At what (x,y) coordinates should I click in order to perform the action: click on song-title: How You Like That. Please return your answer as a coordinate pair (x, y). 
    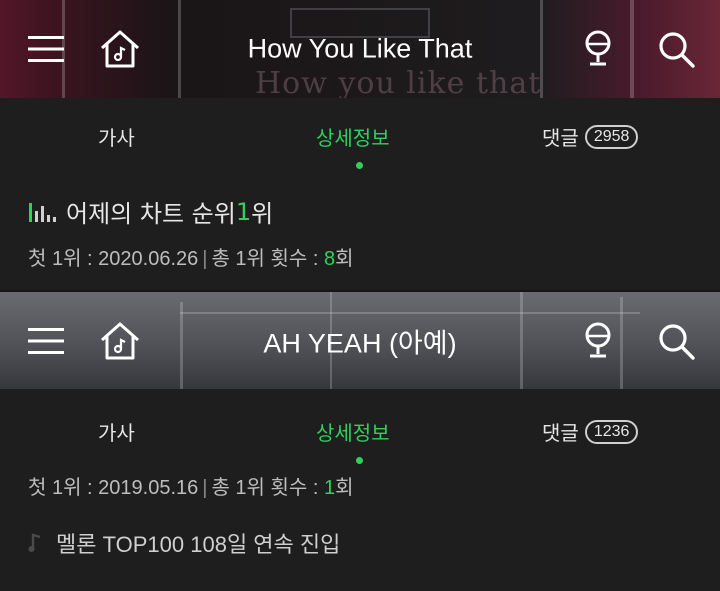
    Looking at the image, I should click on (360, 48).